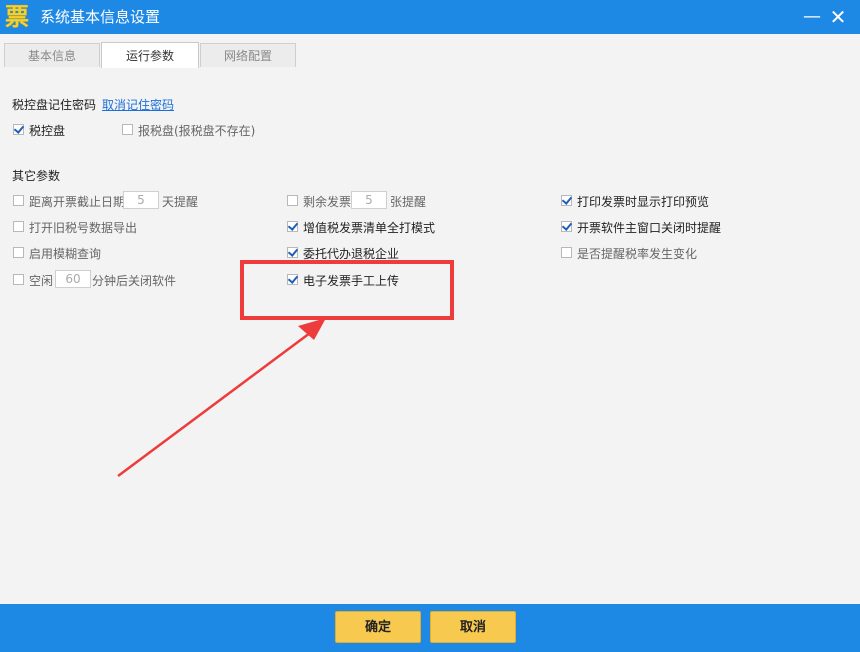  What do you see at coordinates (18, 279) in the screenshot?
I see `idle-close-checkbox` at bounding box center [18, 279].